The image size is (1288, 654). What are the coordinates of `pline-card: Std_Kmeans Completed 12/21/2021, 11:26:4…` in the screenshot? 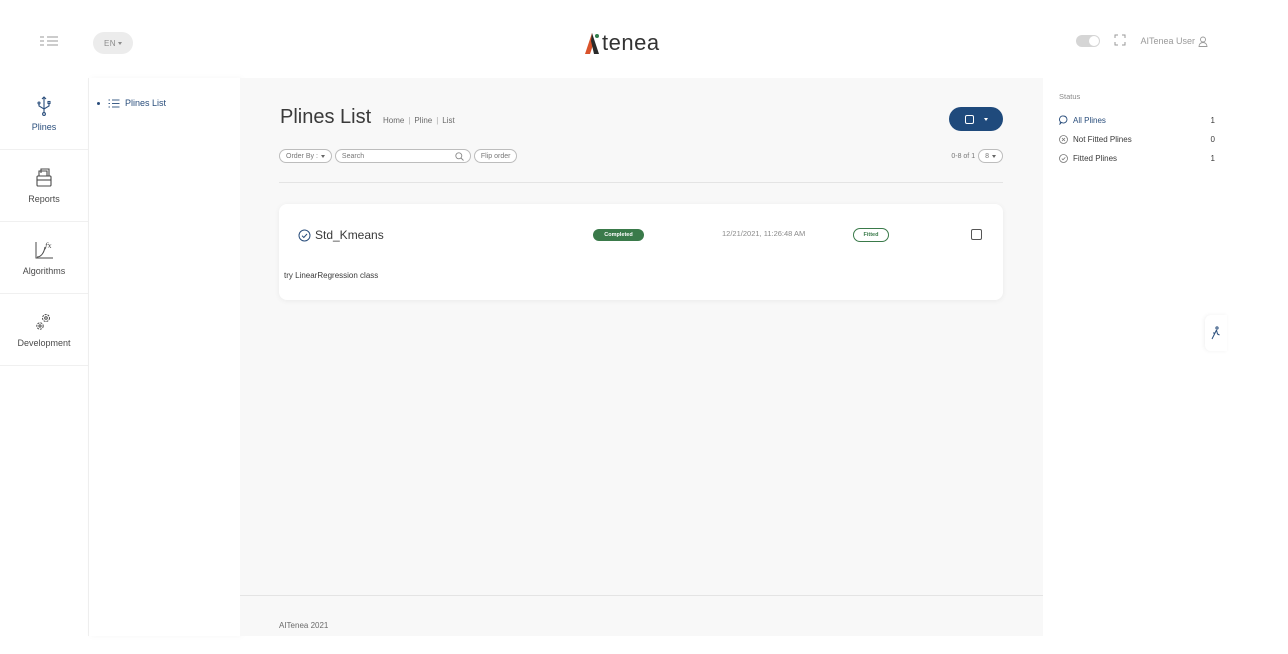 It's located at (641, 252).